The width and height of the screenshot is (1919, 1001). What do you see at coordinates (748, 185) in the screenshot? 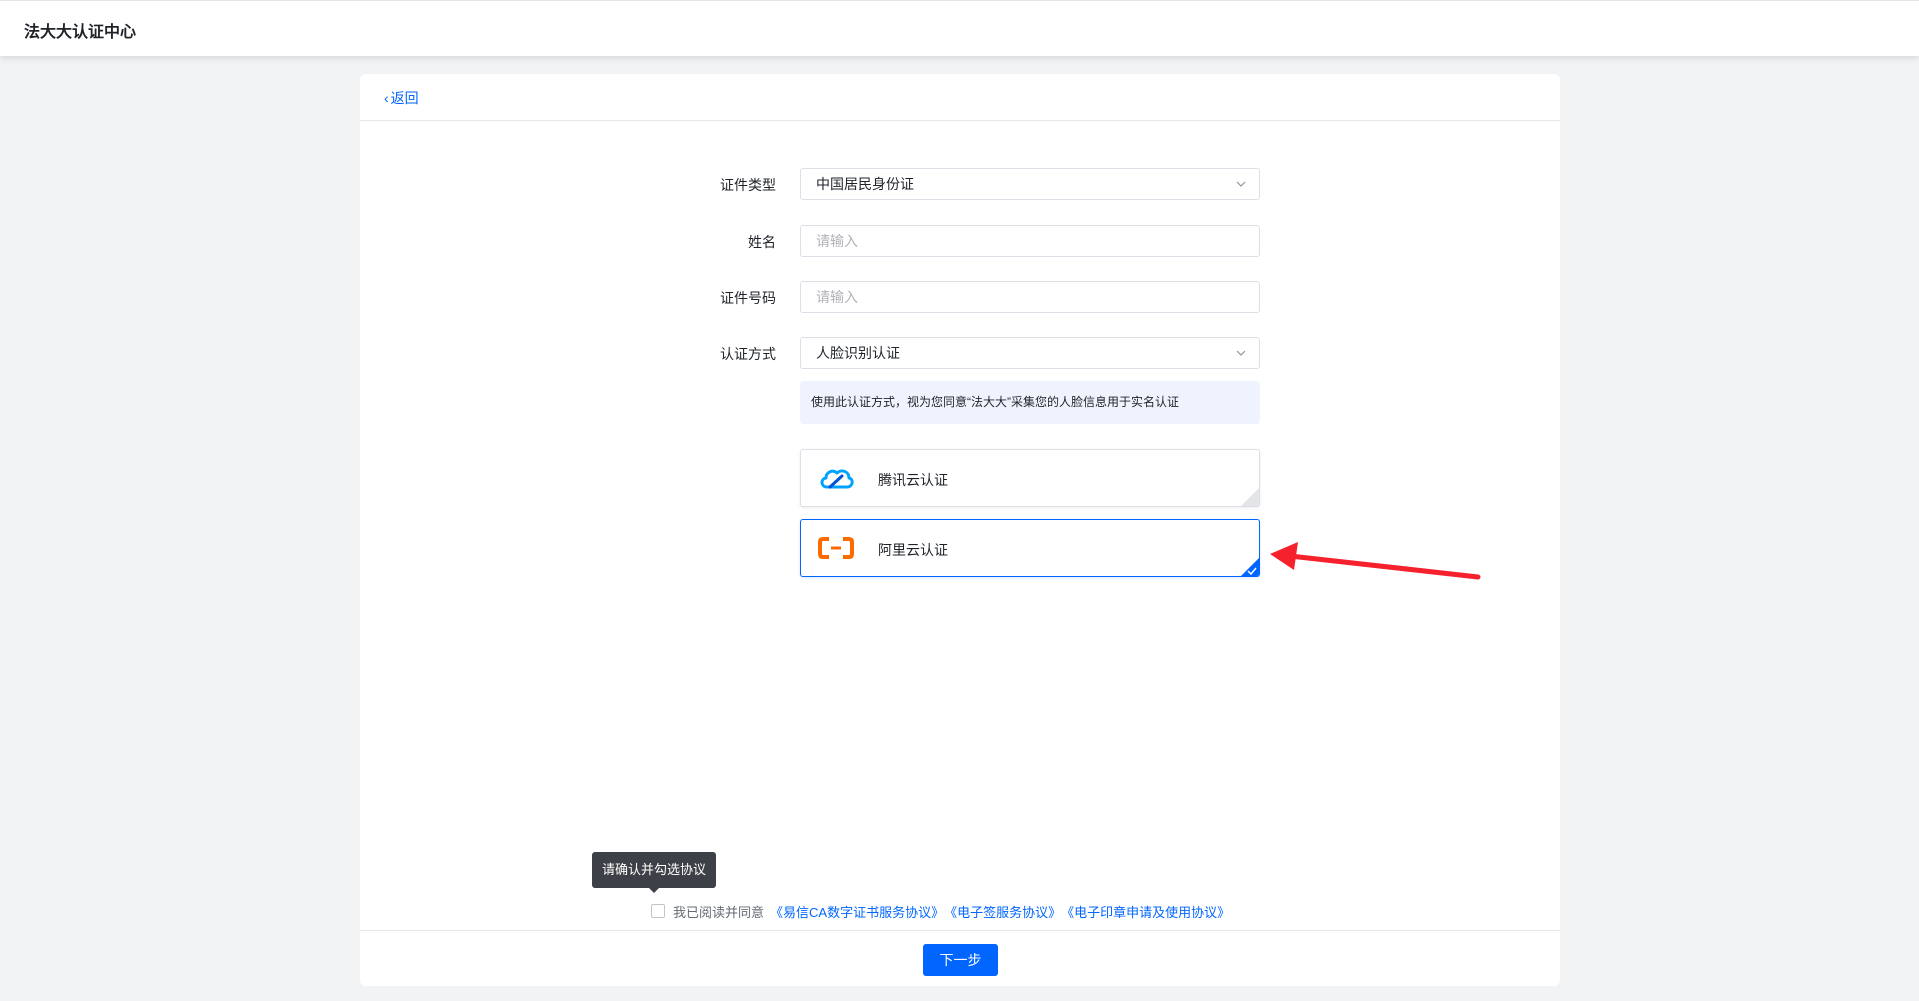
I see `id-type-label: 证件类型` at bounding box center [748, 185].